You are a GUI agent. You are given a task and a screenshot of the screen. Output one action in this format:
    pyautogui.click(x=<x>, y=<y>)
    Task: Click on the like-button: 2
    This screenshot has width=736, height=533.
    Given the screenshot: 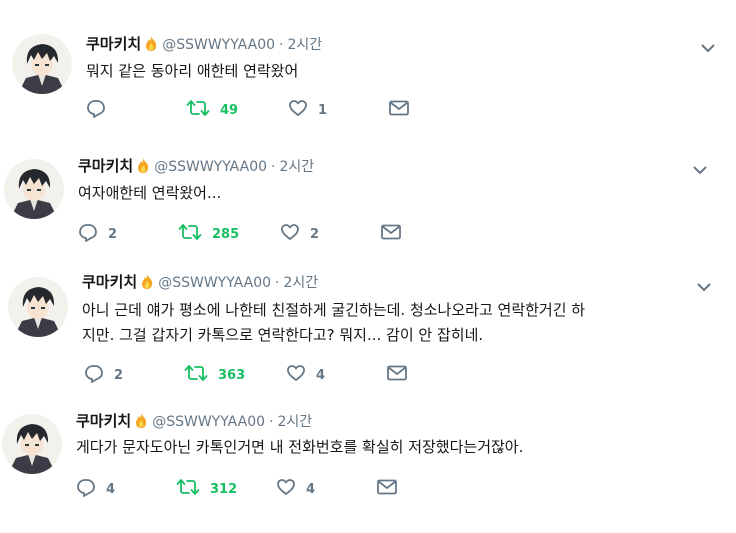 What is the action you would take?
    pyautogui.click(x=299, y=234)
    